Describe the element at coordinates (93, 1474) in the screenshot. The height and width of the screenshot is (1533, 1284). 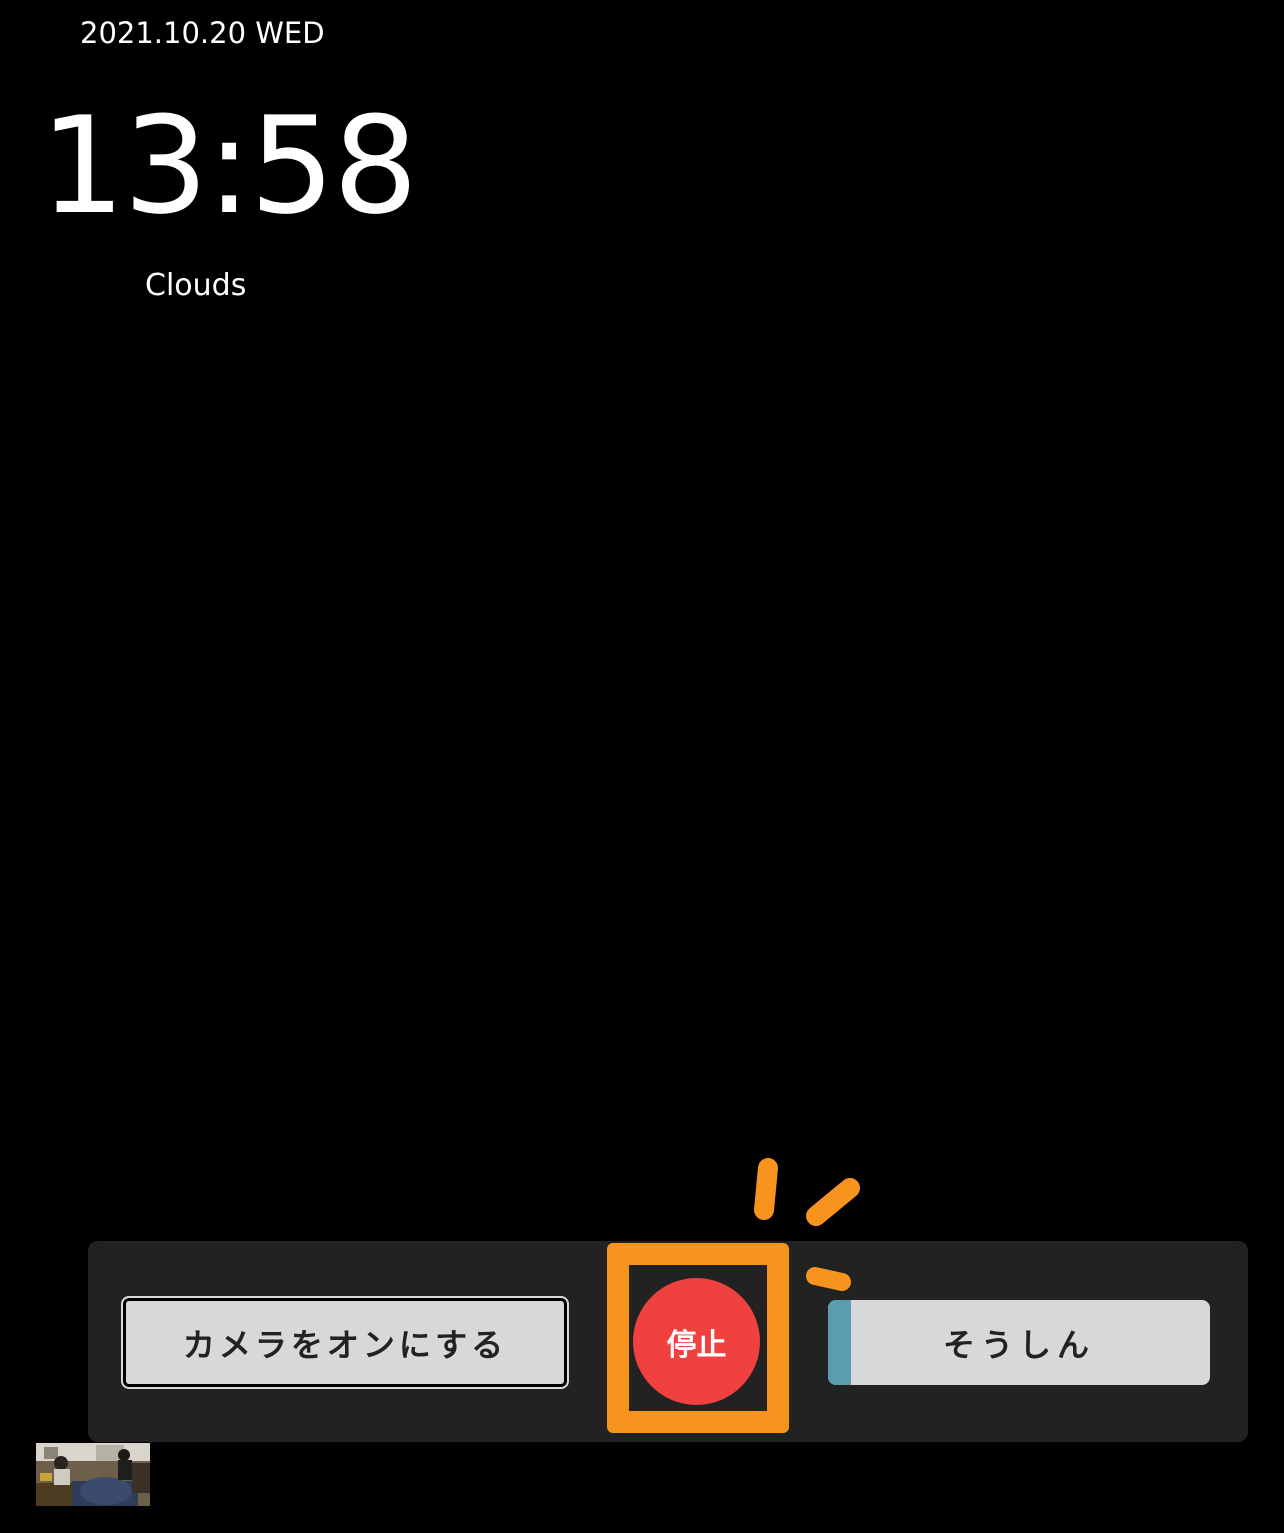
I see `camera-preview-thumbnail` at that location.